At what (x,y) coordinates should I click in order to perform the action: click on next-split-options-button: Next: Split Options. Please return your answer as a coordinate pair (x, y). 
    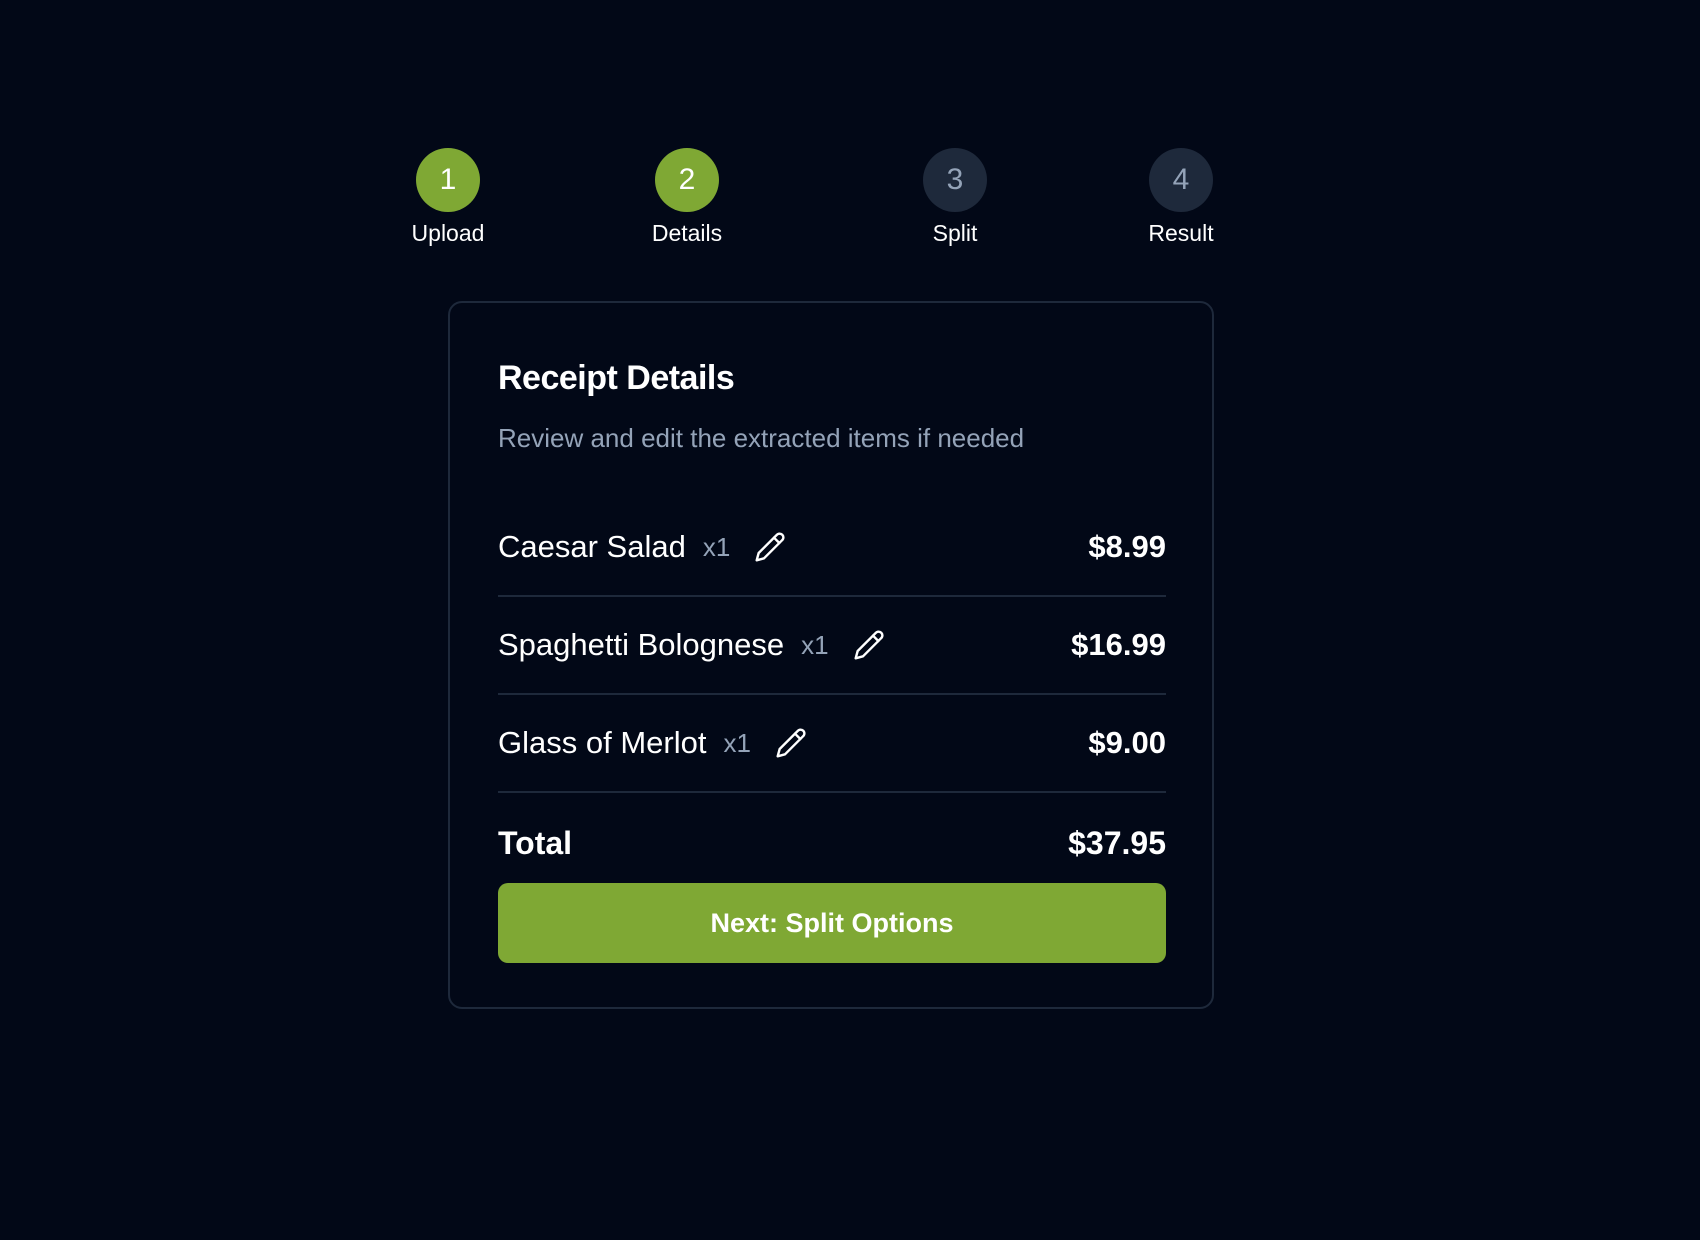
    Looking at the image, I should click on (832, 923).